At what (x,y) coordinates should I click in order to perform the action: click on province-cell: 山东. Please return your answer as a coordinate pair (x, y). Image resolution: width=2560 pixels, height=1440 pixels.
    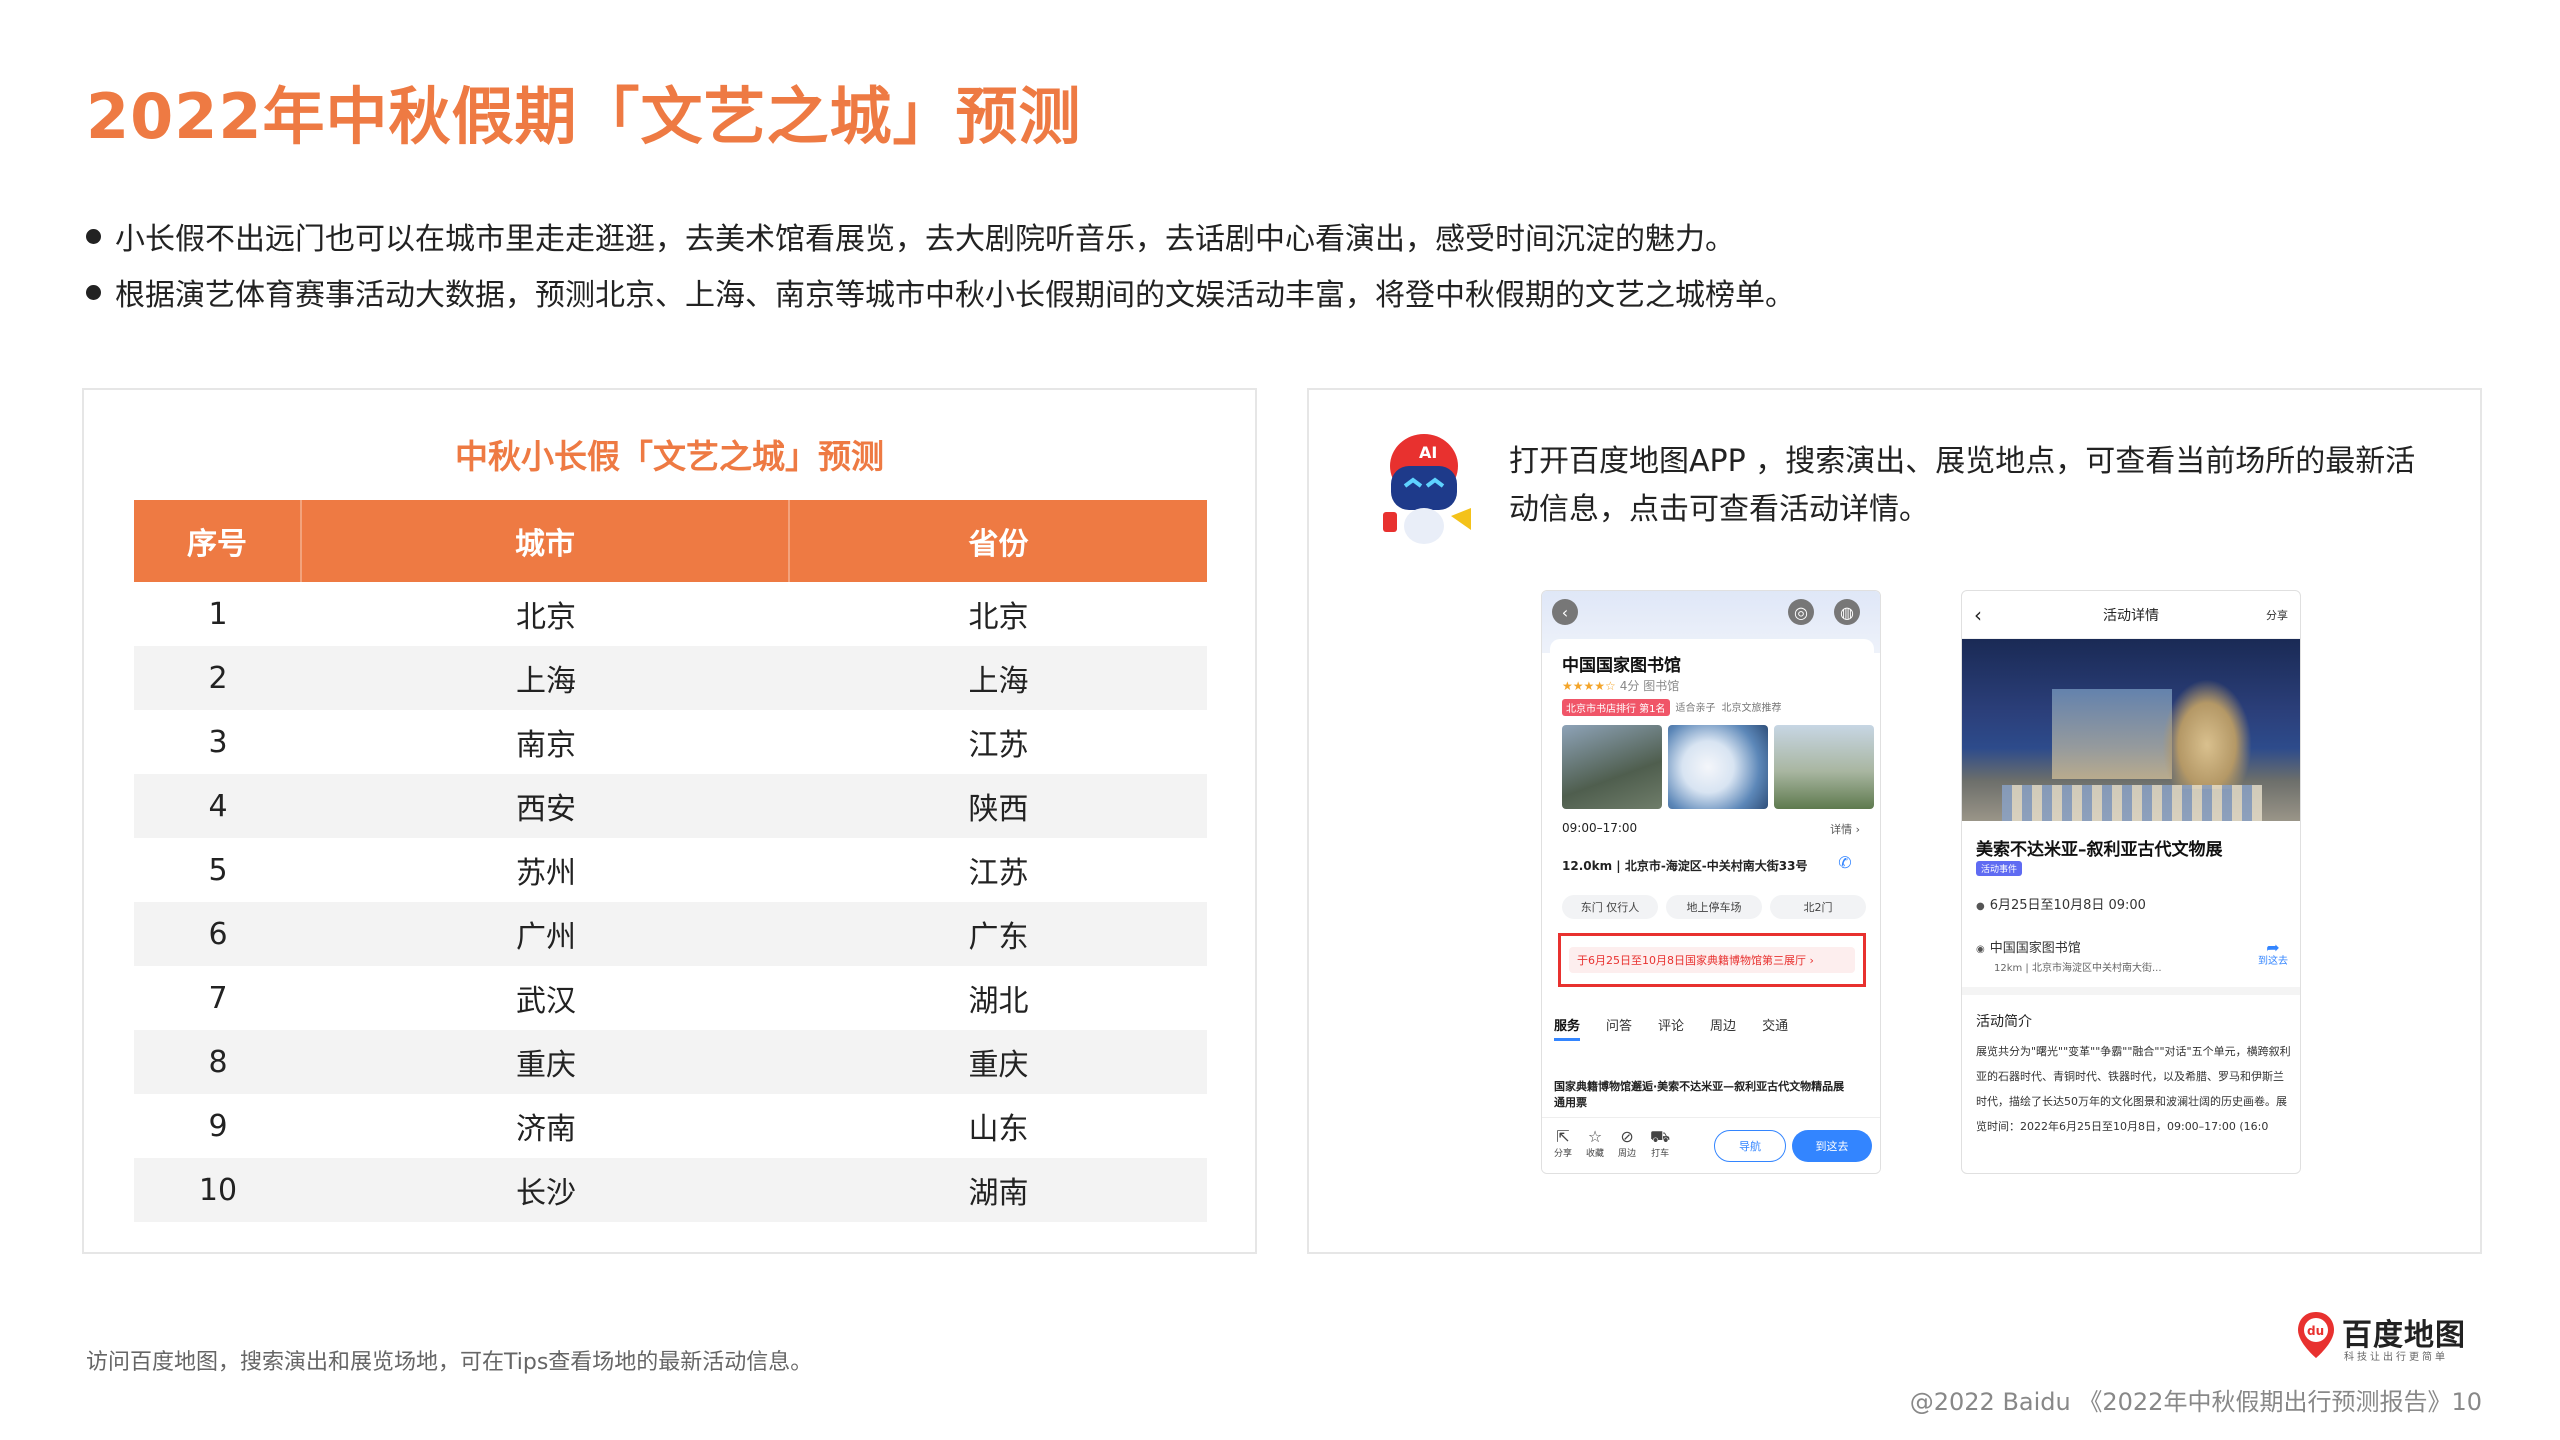
    Looking at the image, I should click on (998, 1129).